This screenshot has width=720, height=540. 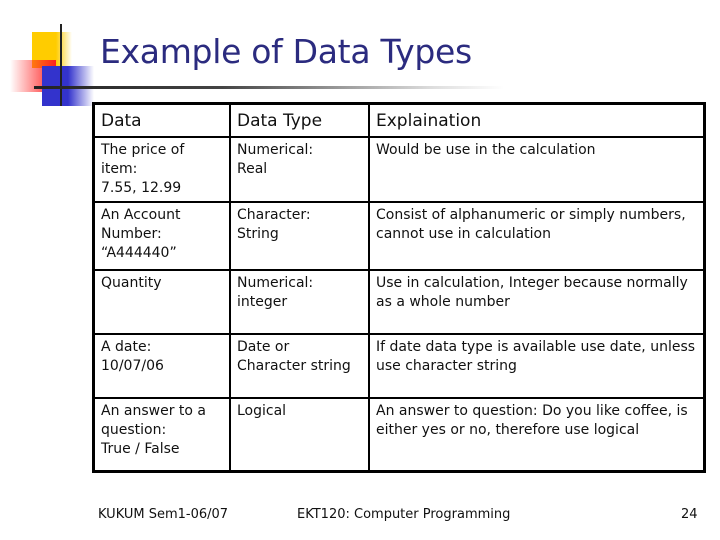 I want to click on cell-type: Numerical: Real, so click(x=299, y=169).